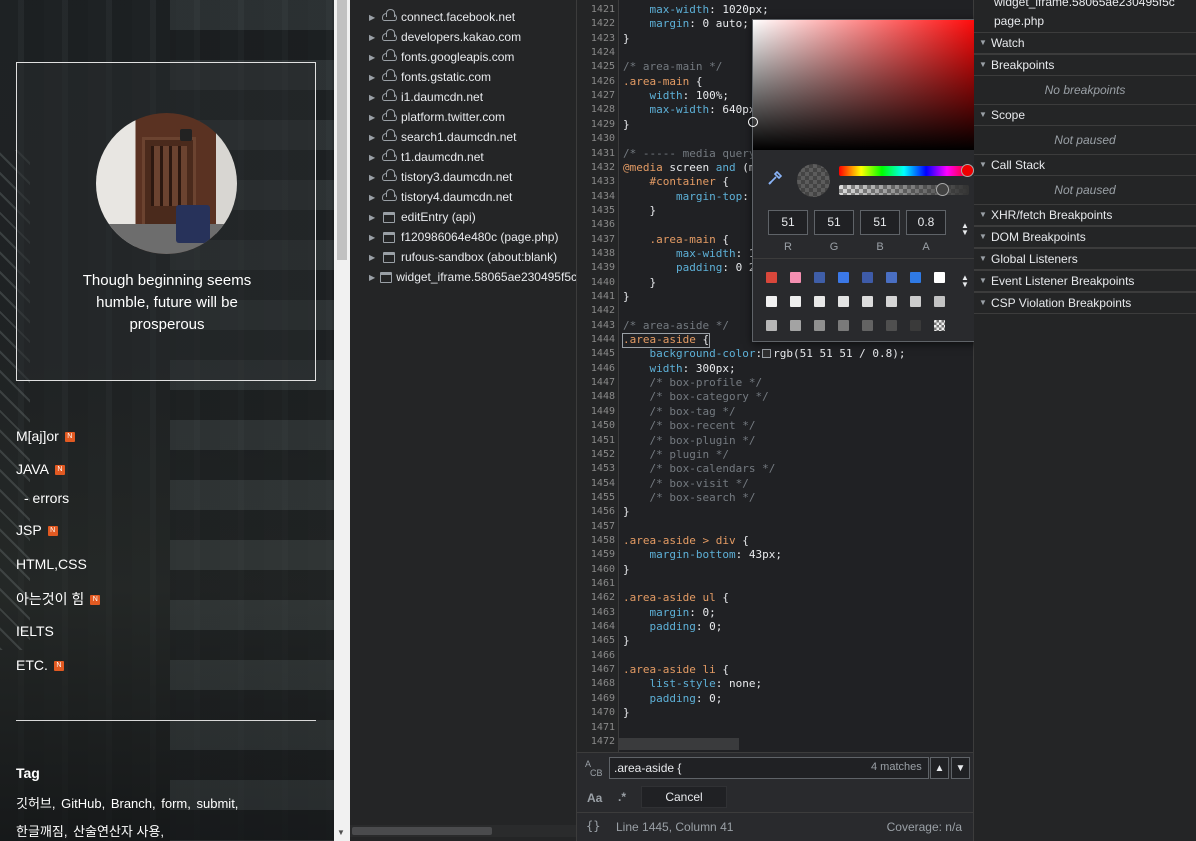 This screenshot has width=1196, height=841. I want to click on code-text: /* box-plugin */, so click(689, 441).